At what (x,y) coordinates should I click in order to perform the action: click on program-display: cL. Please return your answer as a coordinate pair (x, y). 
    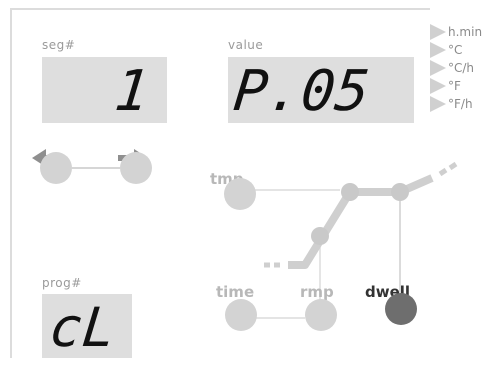
    Looking at the image, I should click on (87, 326).